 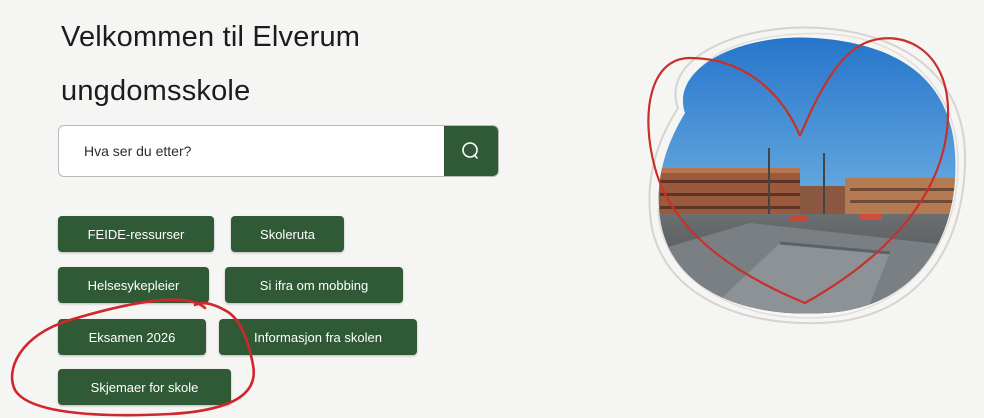 I want to click on si-ifra-om-mobbing-button: Si ifra om mobbing, so click(x=314, y=285).